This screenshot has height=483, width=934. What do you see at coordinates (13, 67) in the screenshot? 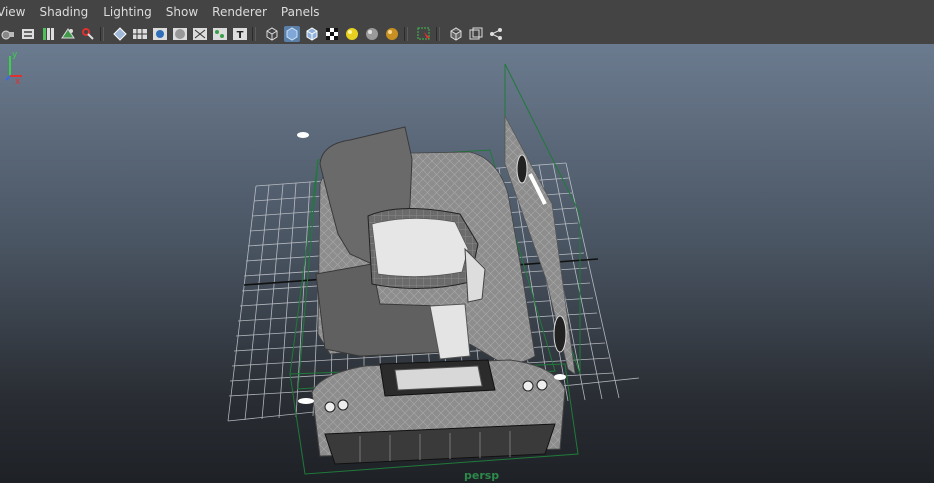
I see `view-axis-gizmo: y x` at bounding box center [13, 67].